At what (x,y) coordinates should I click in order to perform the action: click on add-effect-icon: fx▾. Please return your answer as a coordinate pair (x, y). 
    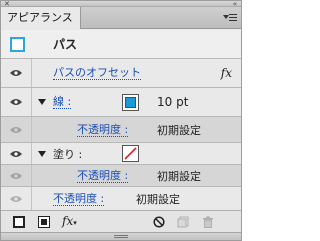
    Looking at the image, I should click on (72, 221).